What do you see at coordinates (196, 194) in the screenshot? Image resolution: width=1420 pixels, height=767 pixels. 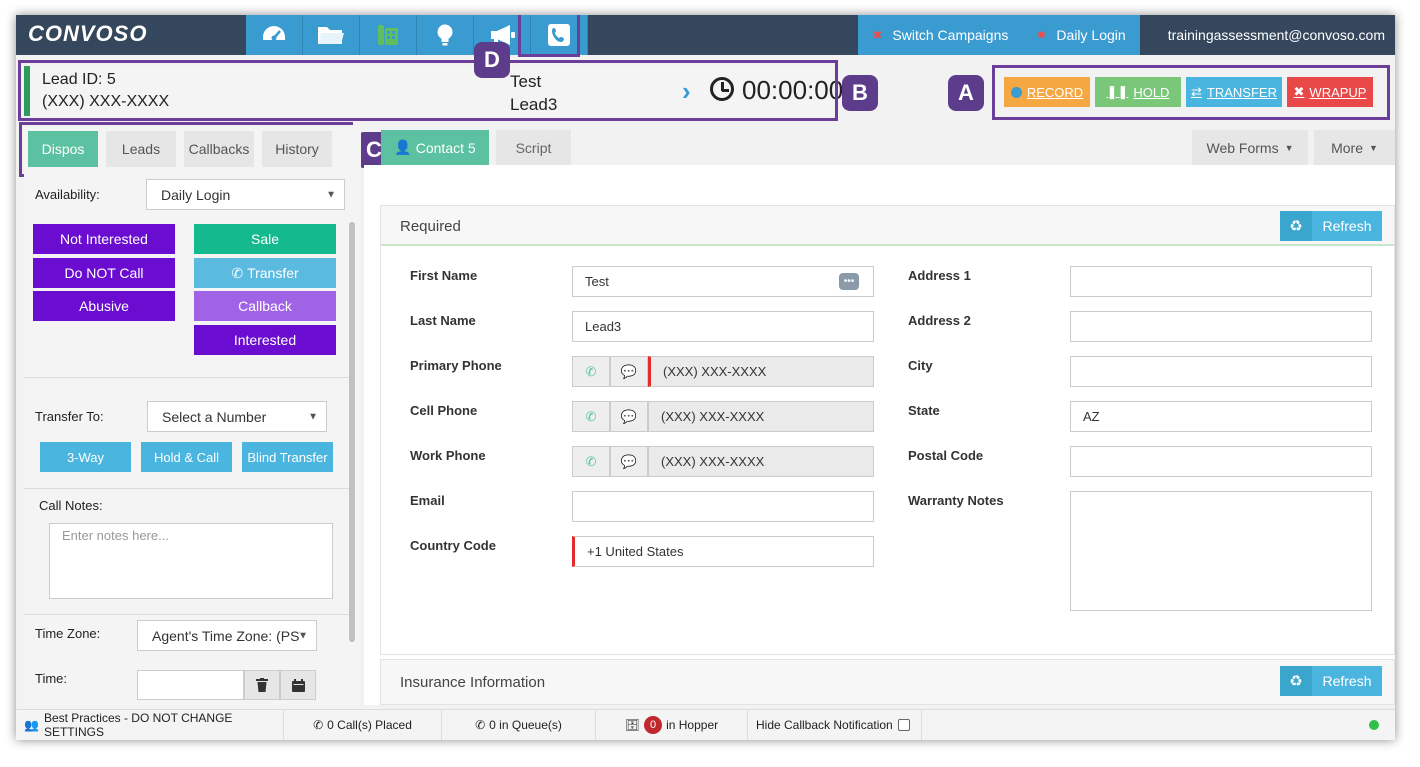 I see `availability-value: Daily Login` at bounding box center [196, 194].